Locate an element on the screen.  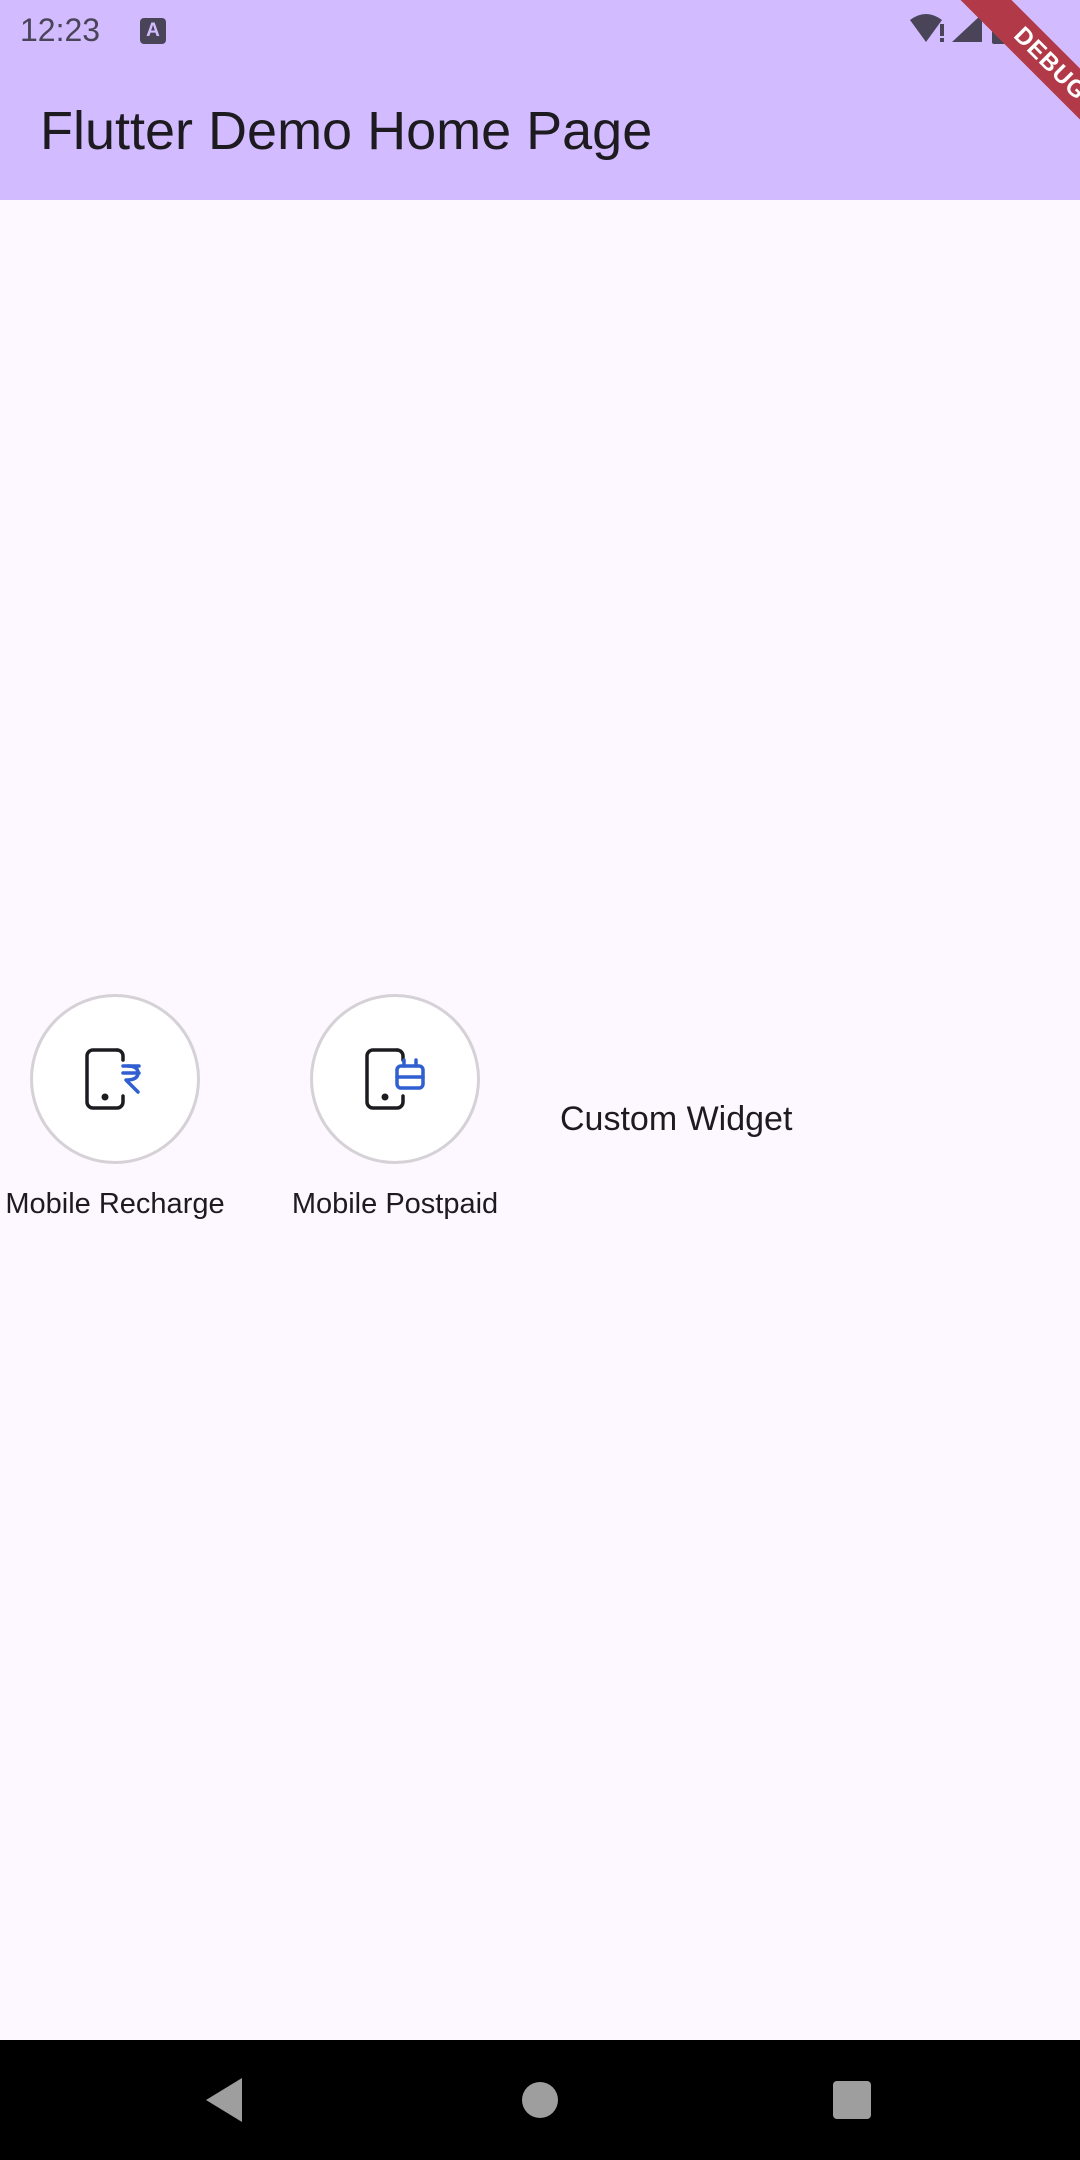
status-icons is located at coordinates (959, 29).